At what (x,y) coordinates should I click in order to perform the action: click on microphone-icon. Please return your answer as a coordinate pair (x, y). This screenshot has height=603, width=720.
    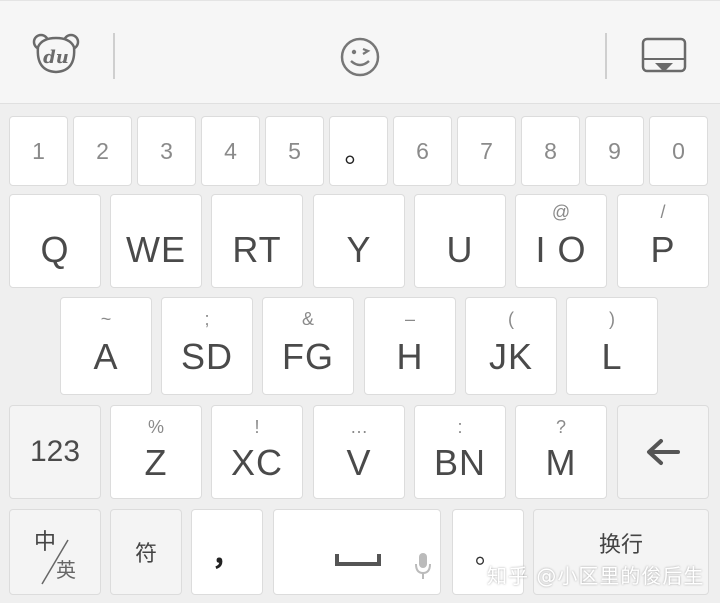
    Looking at the image, I should click on (423, 566).